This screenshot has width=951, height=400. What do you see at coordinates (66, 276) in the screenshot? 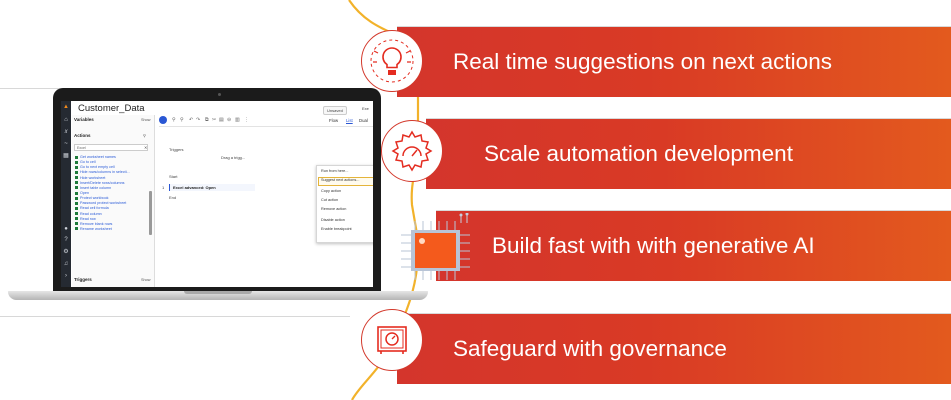
I see `expand-icon: ›` at bounding box center [66, 276].